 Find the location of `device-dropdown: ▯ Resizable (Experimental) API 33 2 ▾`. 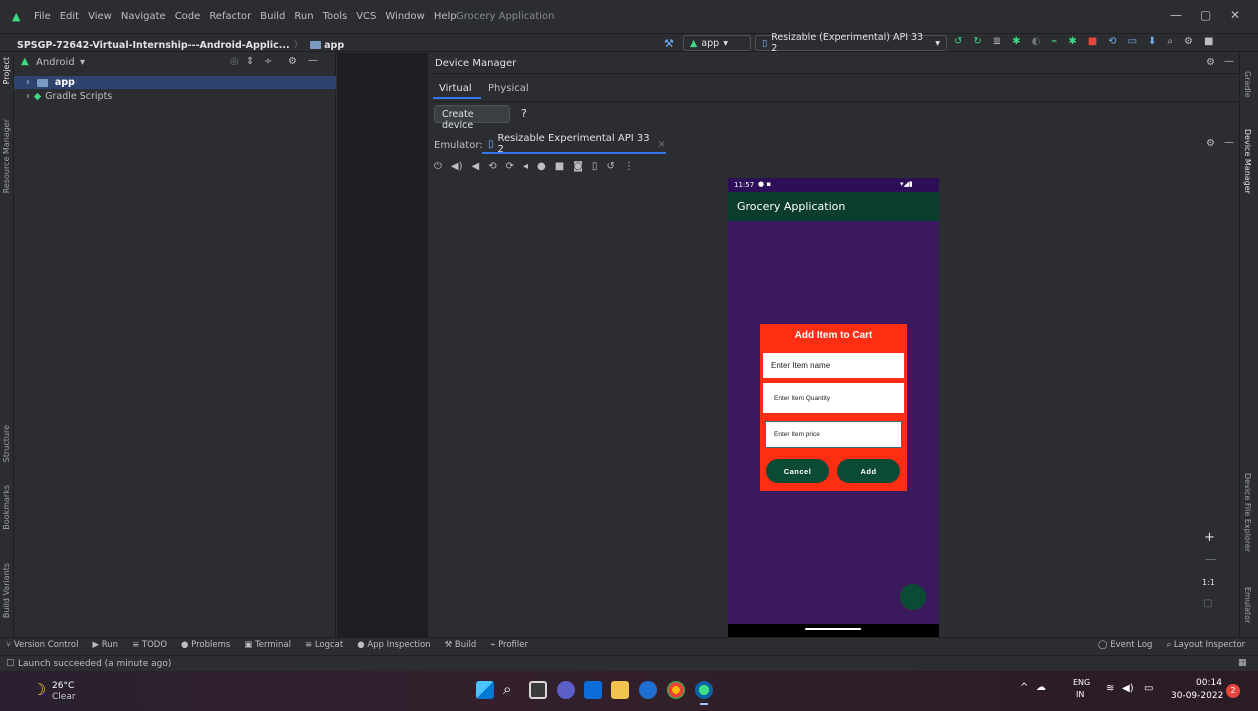

device-dropdown: ▯ Resizable (Experimental) API 33 2 ▾ is located at coordinates (851, 43).